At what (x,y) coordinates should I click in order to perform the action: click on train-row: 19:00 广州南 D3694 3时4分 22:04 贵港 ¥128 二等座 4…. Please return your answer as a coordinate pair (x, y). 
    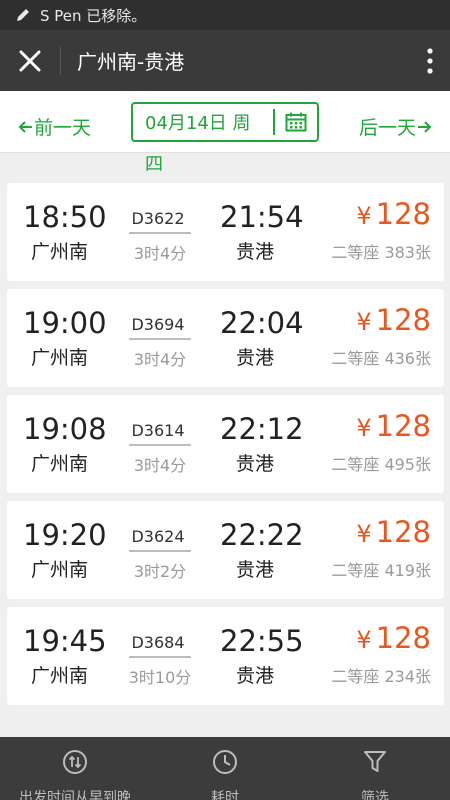
    Looking at the image, I should click on (225, 338).